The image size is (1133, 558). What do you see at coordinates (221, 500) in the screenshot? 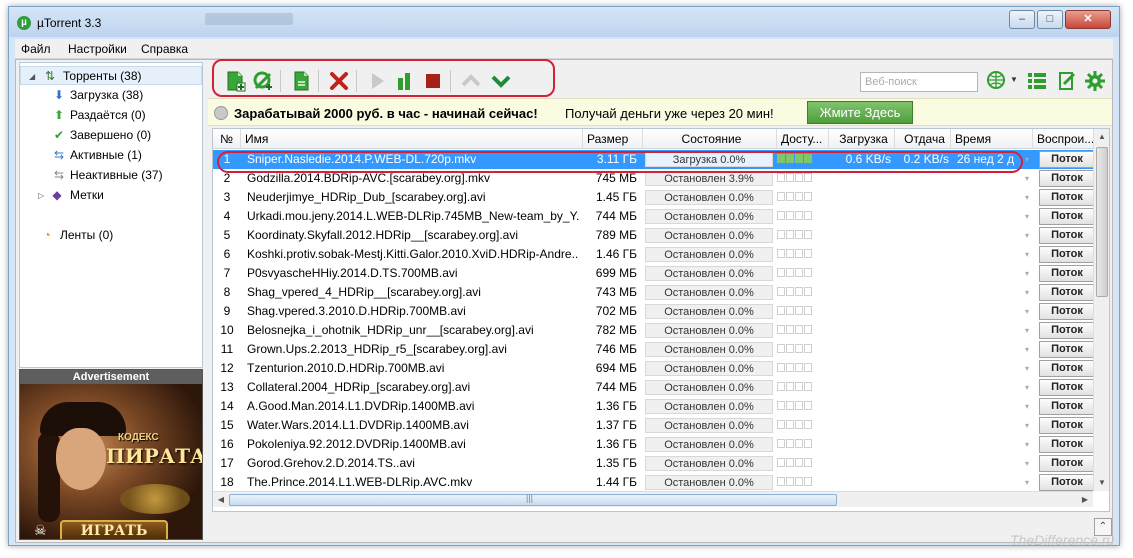
I see `scroll-left-icon: ◀` at bounding box center [221, 500].